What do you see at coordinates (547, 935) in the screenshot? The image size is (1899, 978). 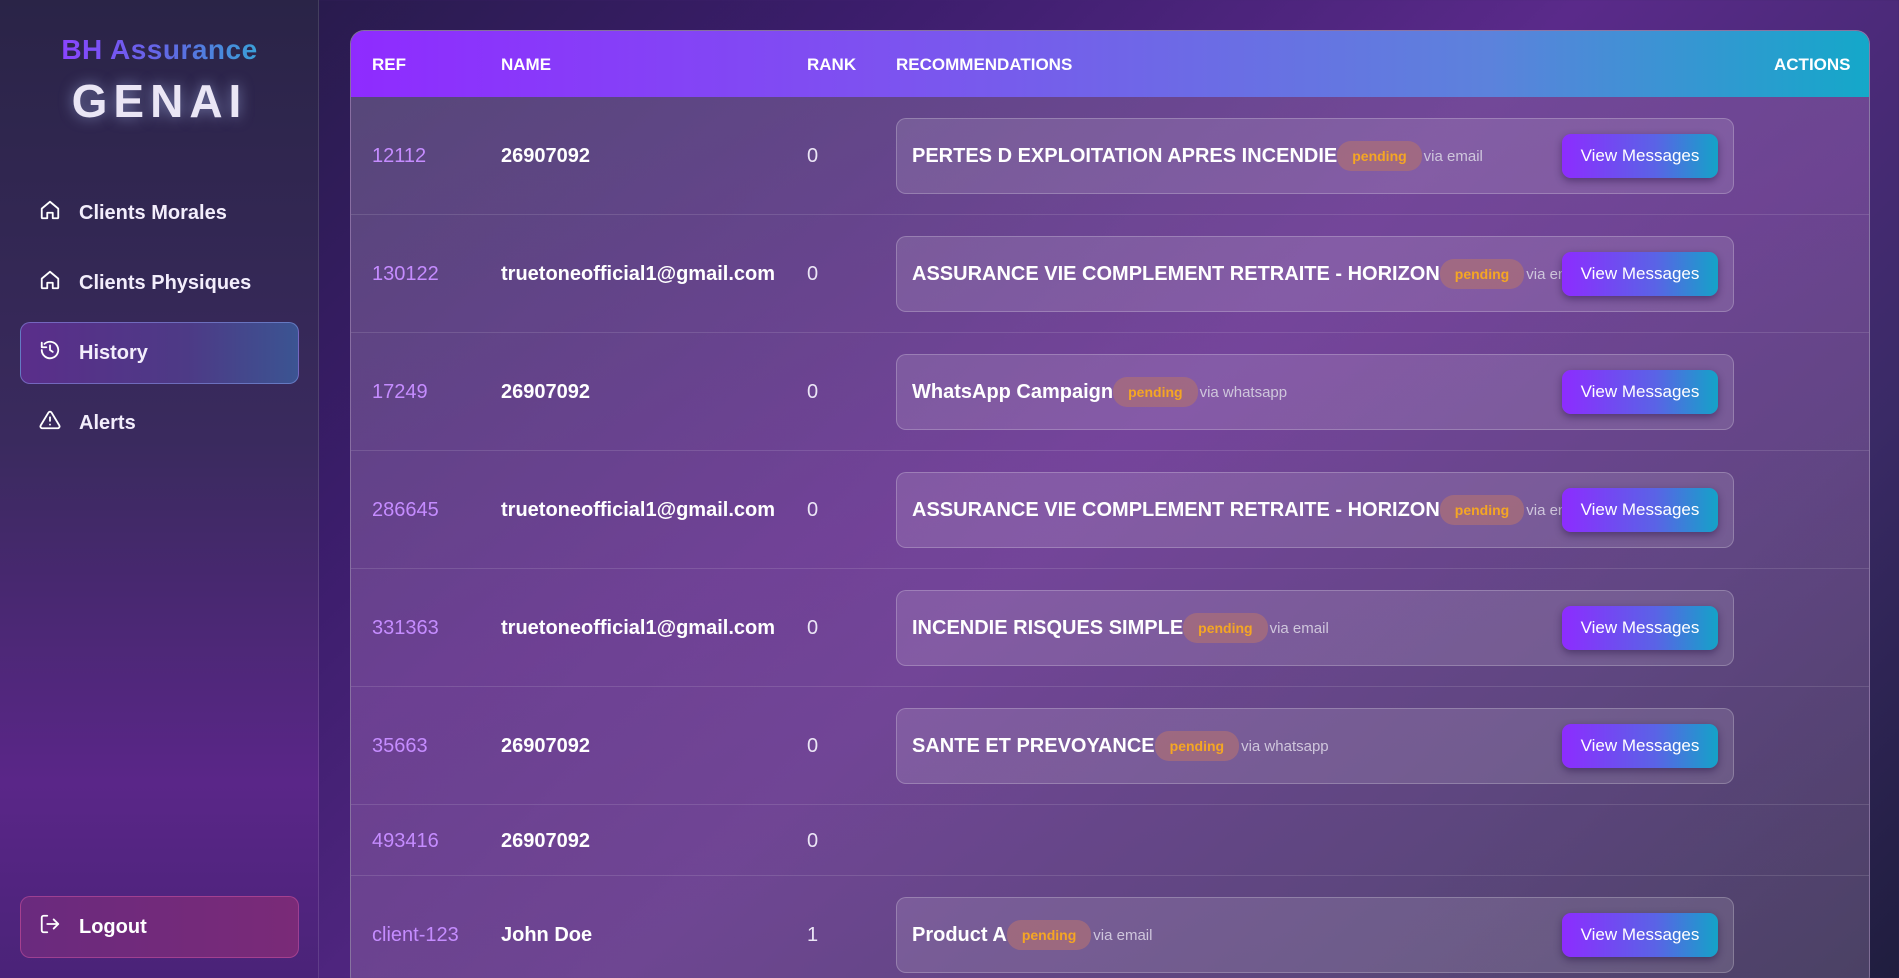 I see `row-name: John Doe` at bounding box center [547, 935].